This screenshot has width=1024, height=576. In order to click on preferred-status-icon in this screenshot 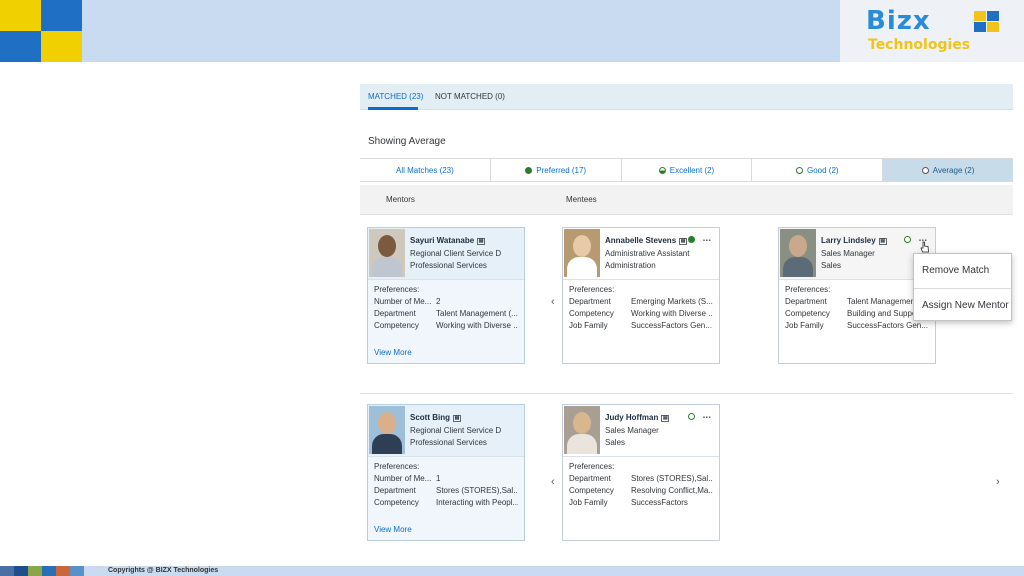, I will do `click(691, 239)`.